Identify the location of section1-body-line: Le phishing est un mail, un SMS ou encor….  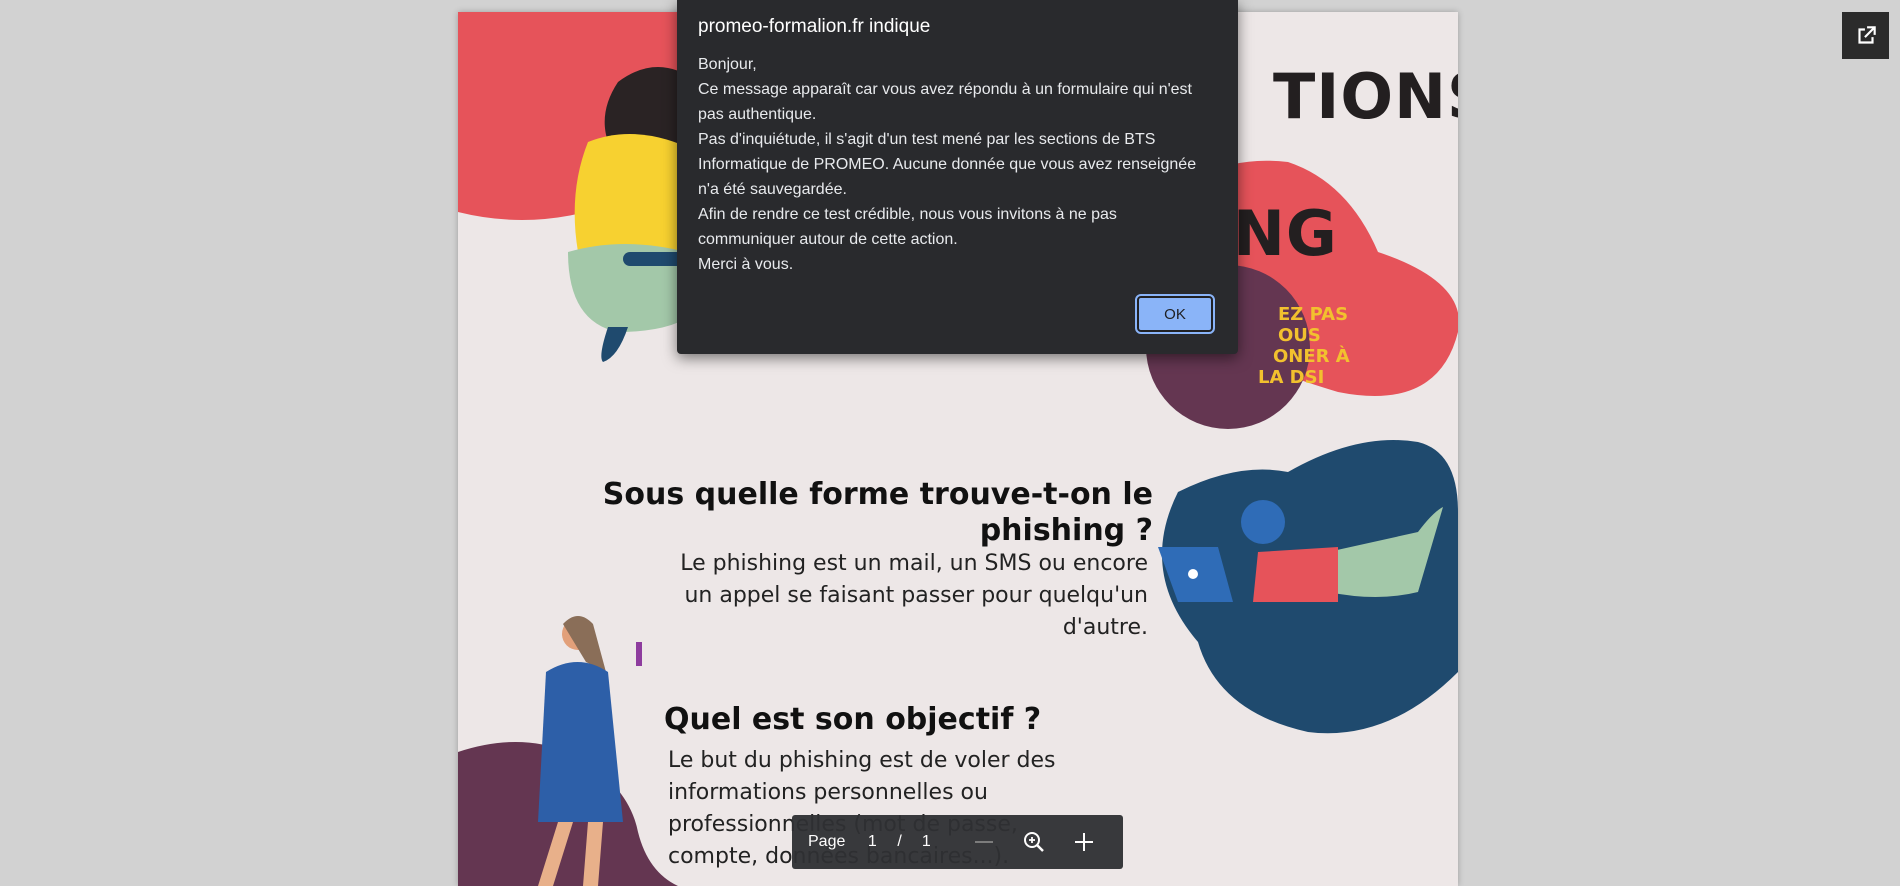
(914, 563).